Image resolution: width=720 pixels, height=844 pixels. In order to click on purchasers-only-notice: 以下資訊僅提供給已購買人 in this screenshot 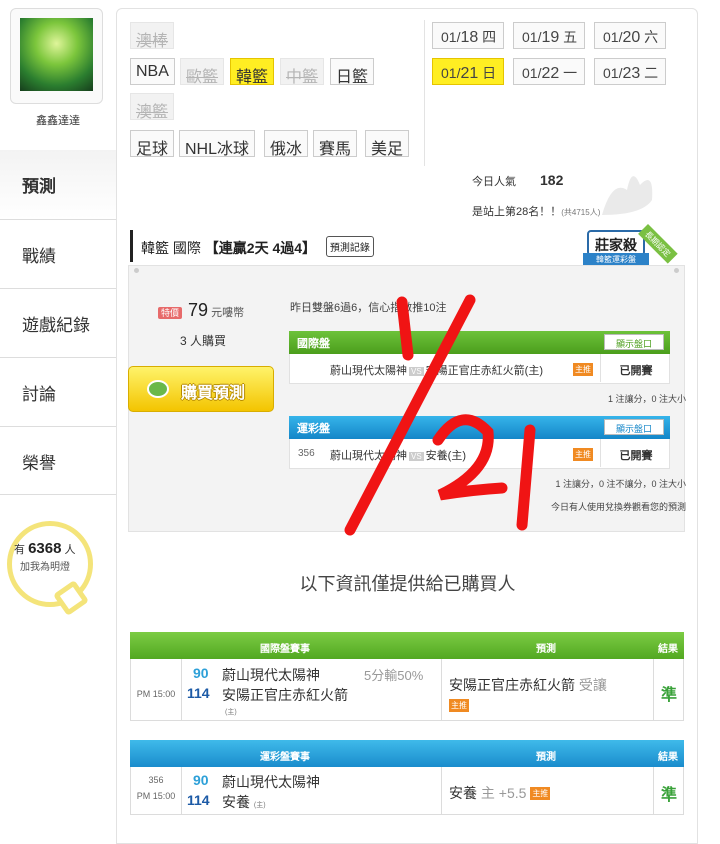, I will do `click(407, 584)`.